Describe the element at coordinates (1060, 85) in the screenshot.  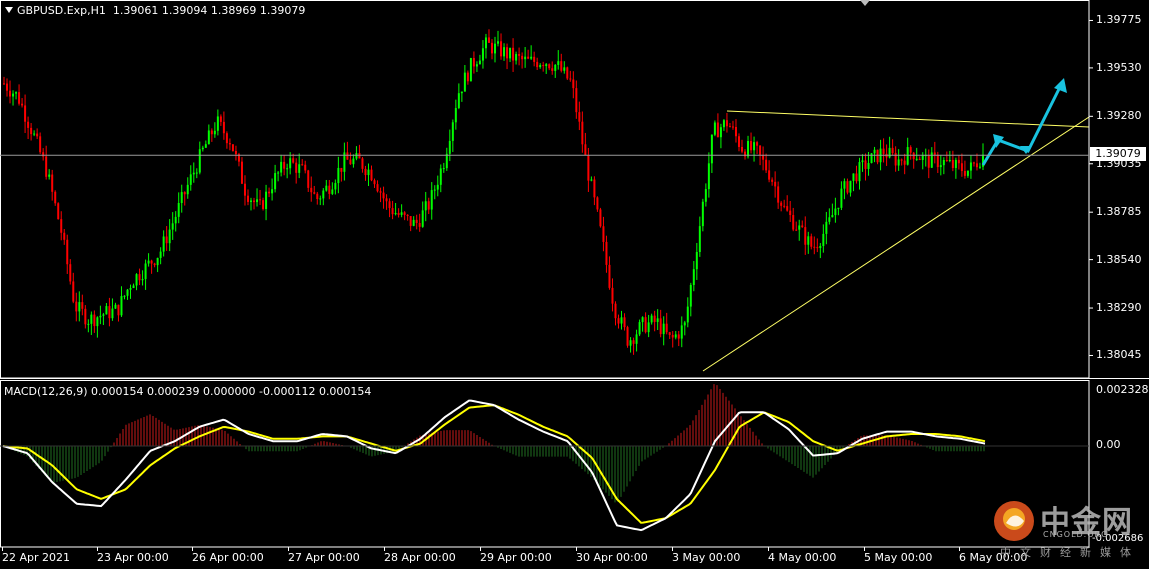
I see `arrow-head-icon` at that location.